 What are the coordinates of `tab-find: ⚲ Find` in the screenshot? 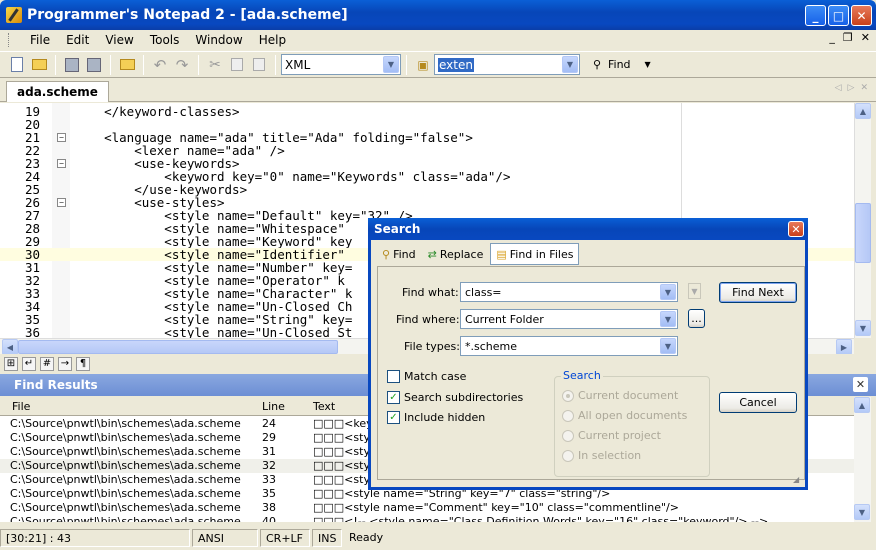 It's located at (399, 254).